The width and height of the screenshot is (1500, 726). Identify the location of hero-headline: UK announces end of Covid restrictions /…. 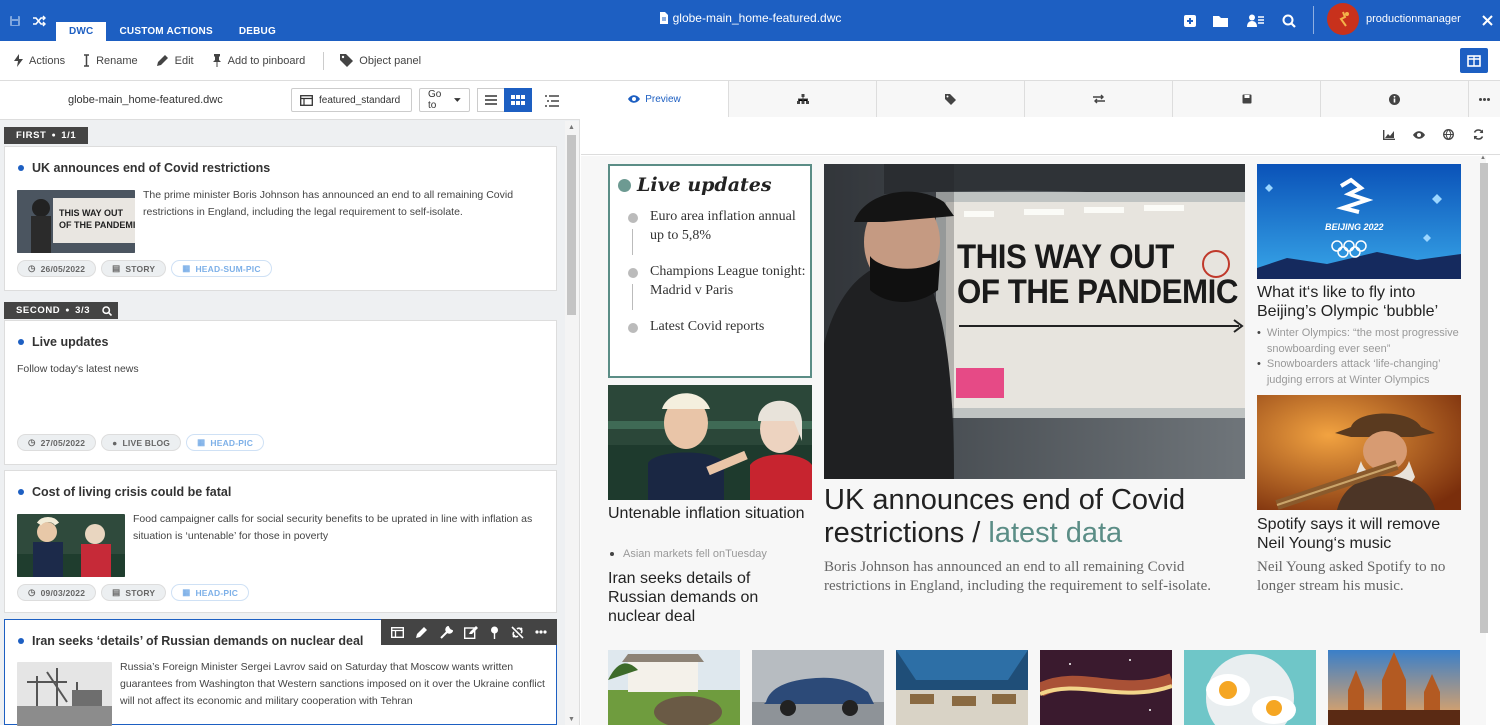
(1044, 517).